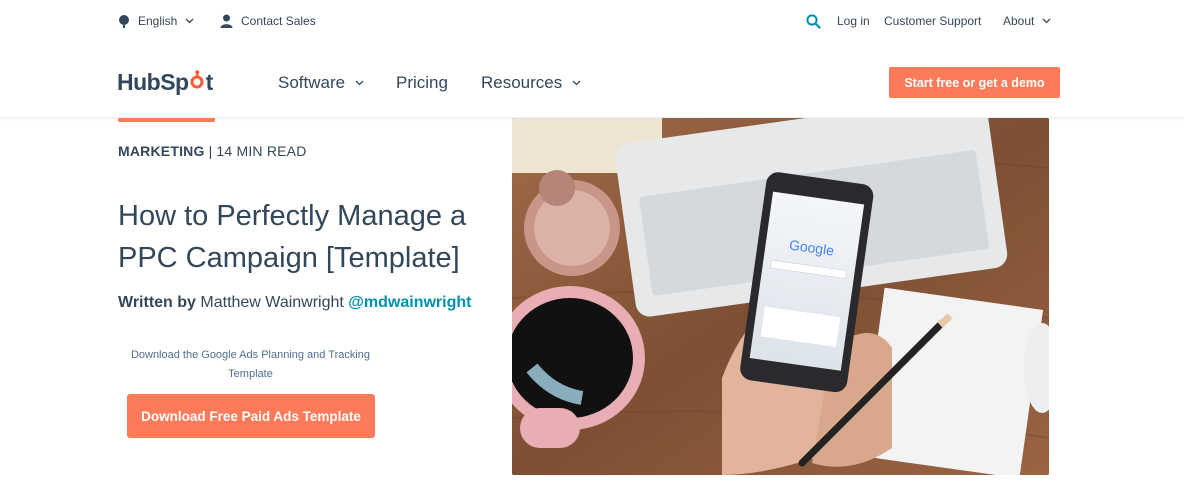  What do you see at coordinates (226, 21) in the screenshot?
I see `person-icon` at bounding box center [226, 21].